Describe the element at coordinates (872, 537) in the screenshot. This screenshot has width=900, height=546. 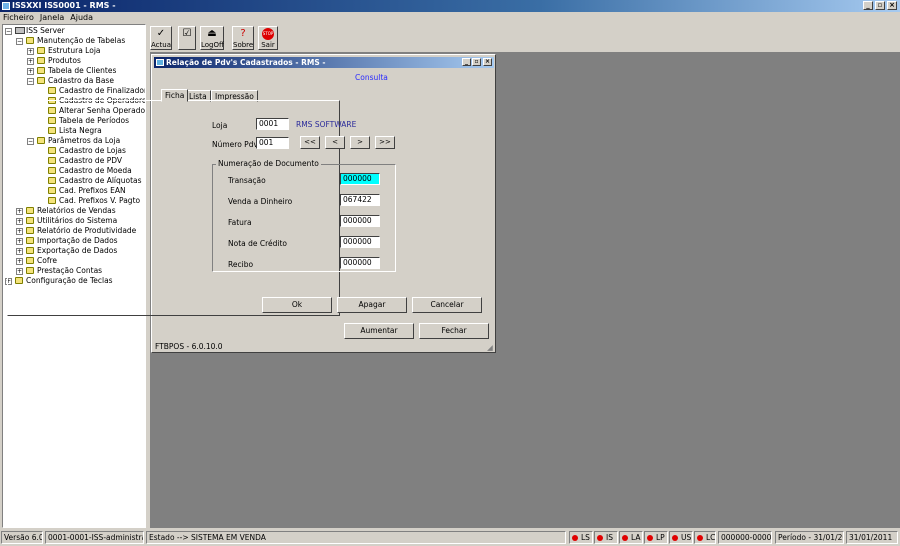
I see `date-status: 31/01/2011` at that location.